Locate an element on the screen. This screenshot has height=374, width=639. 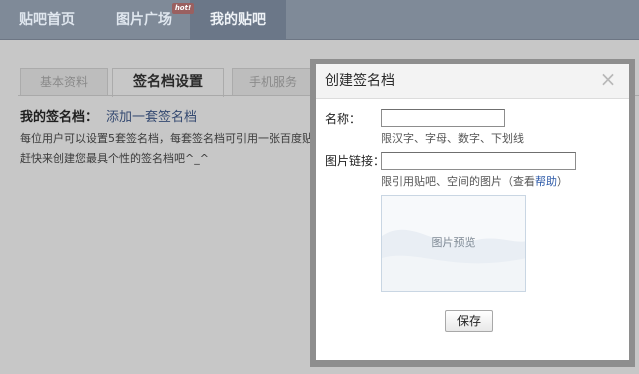
name-input is located at coordinates (443, 118).